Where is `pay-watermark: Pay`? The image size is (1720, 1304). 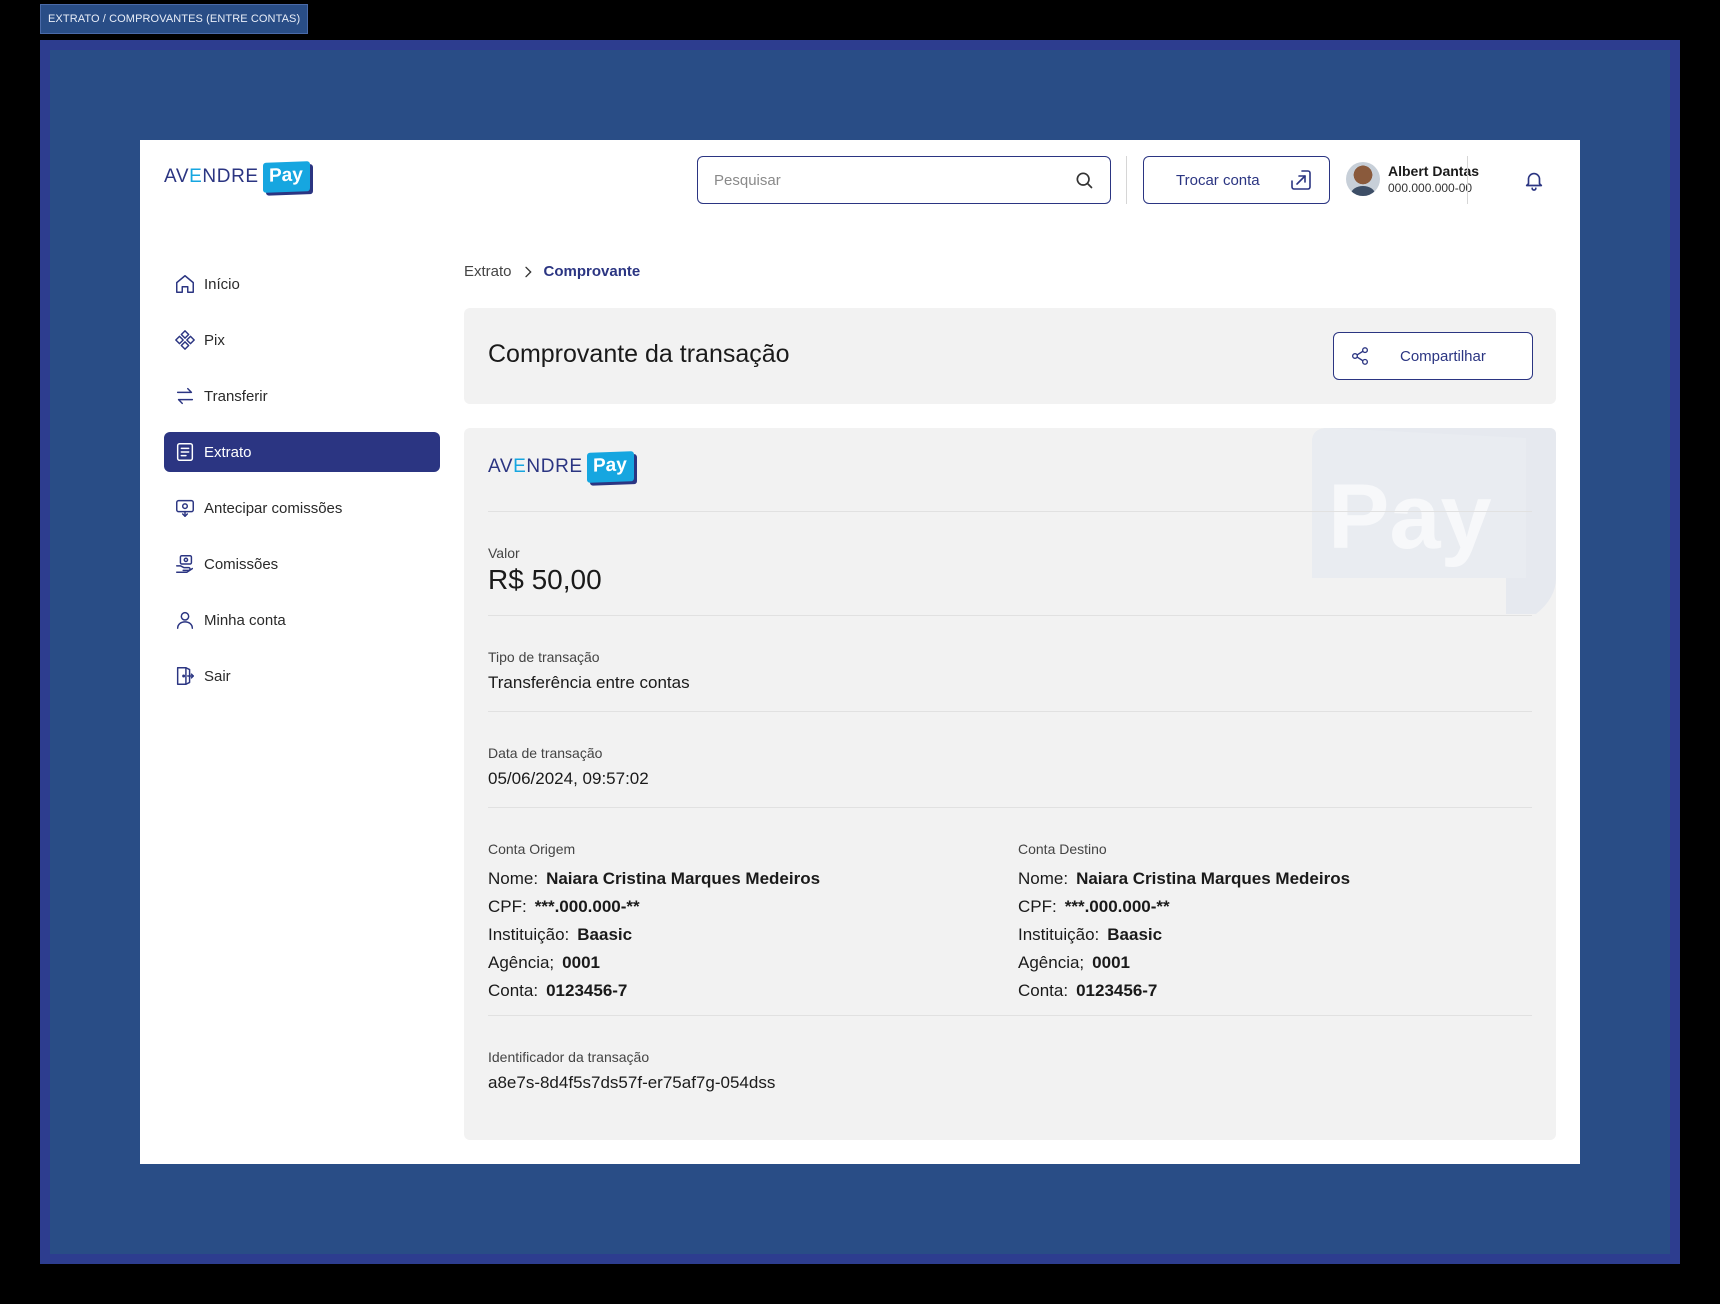 pay-watermark: Pay is located at coordinates (1434, 521).